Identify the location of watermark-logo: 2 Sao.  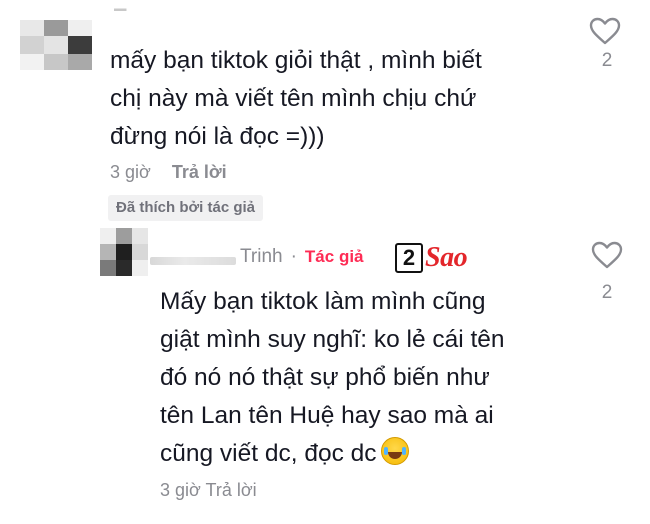
(431, 258).